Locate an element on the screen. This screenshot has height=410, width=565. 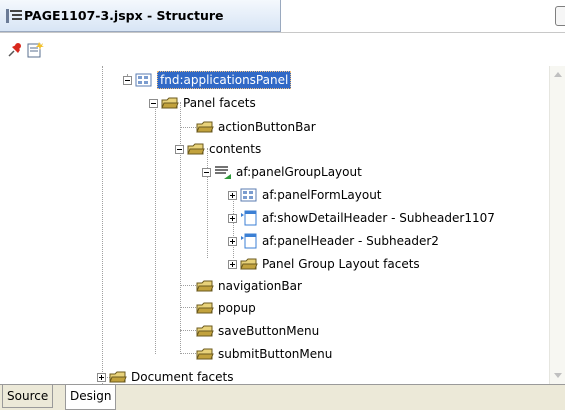
tree-node-panel-header: af:panelHeader - Subheader2 is located at coordinates (333, 241).